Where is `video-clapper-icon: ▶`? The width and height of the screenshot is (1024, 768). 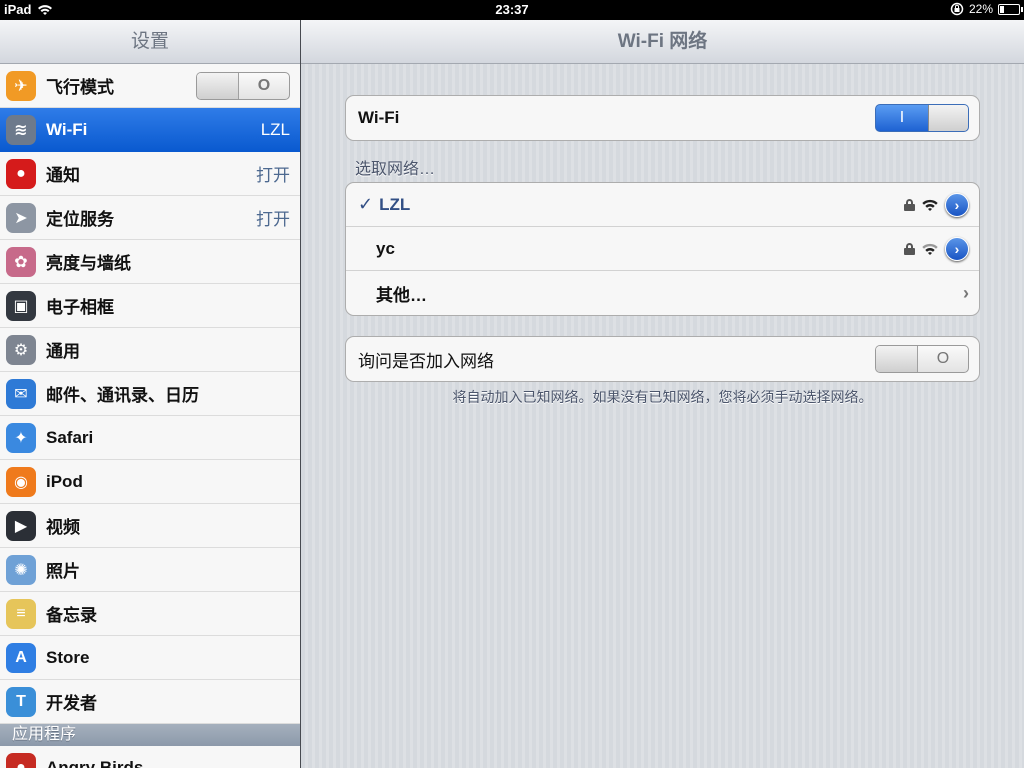
video-clapper-icon: ▶ is located at coordinates (21, 525).